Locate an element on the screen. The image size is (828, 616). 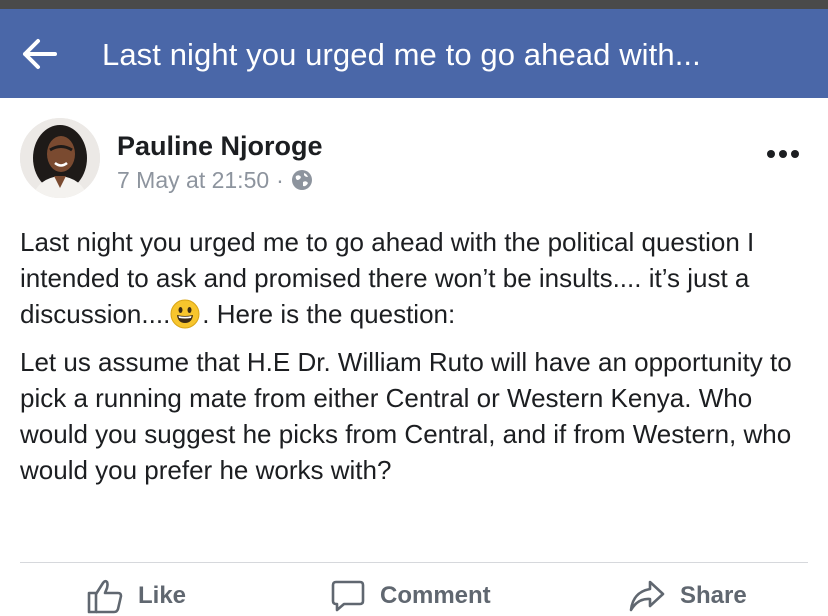
more-options-icon is located at coordinates (783, 154).